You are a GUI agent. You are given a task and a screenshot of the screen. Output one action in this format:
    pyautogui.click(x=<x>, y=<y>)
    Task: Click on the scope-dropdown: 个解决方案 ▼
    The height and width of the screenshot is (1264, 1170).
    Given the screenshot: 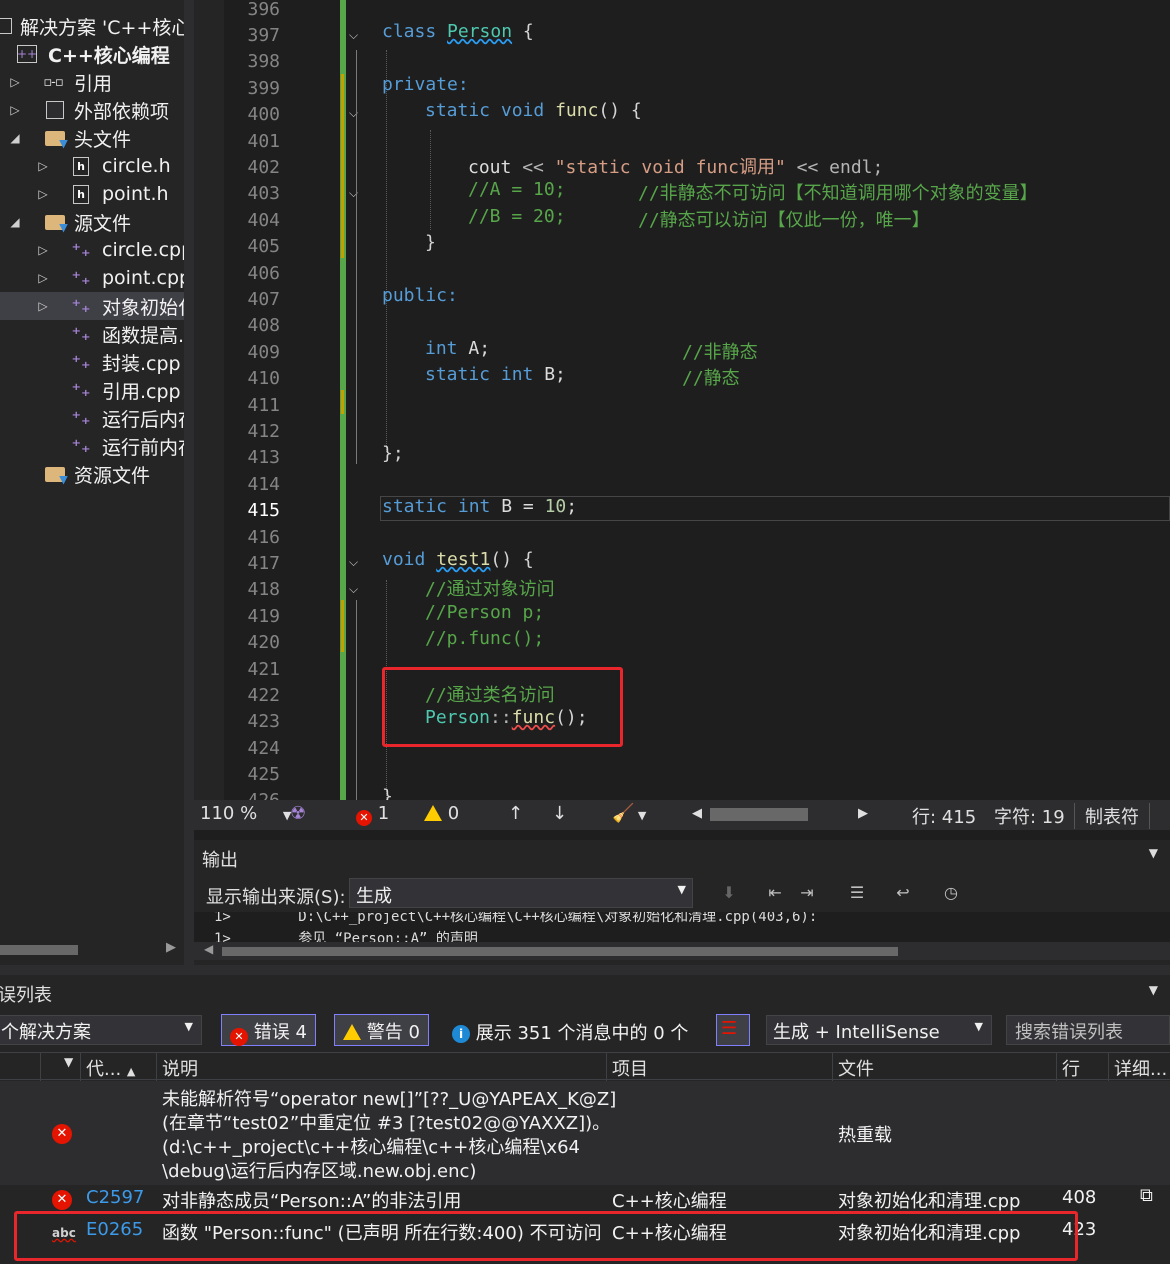 What is the action you would take?
    pyautogui.click(x=101, y=1030)
    